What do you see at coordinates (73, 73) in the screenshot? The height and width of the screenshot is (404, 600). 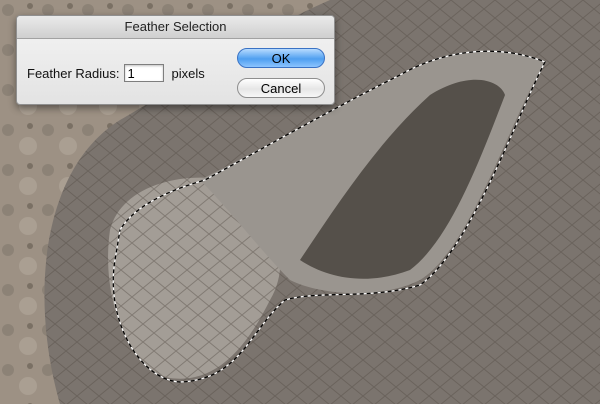 I see `feather-radius-label: Feather Radius:` at bounding box center [73, 73].